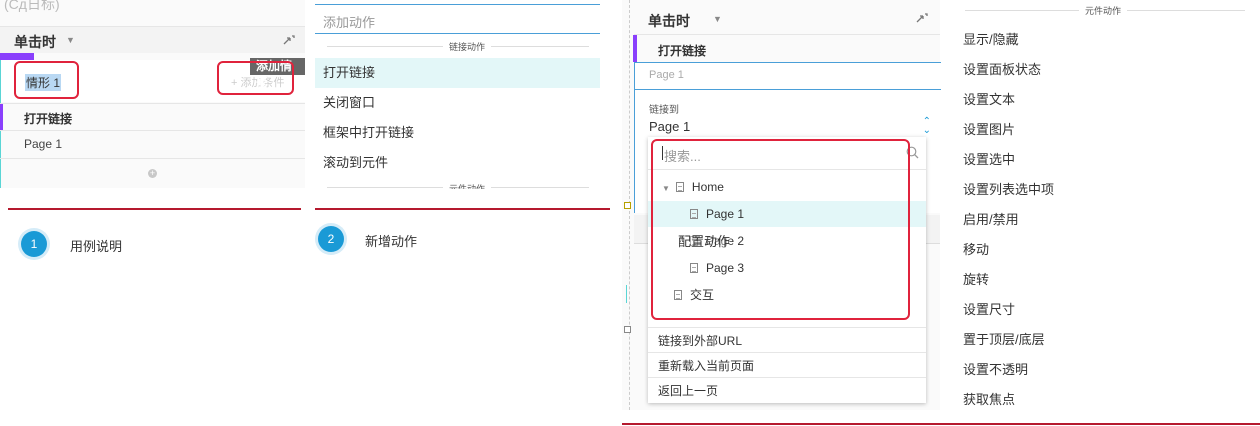 This screenshot has height=426, width=1260. What do you see at coordinates (976, 278) in the screenshot?
I see `widget-action-rotate: 旋转` at bounding box center [976, 278].